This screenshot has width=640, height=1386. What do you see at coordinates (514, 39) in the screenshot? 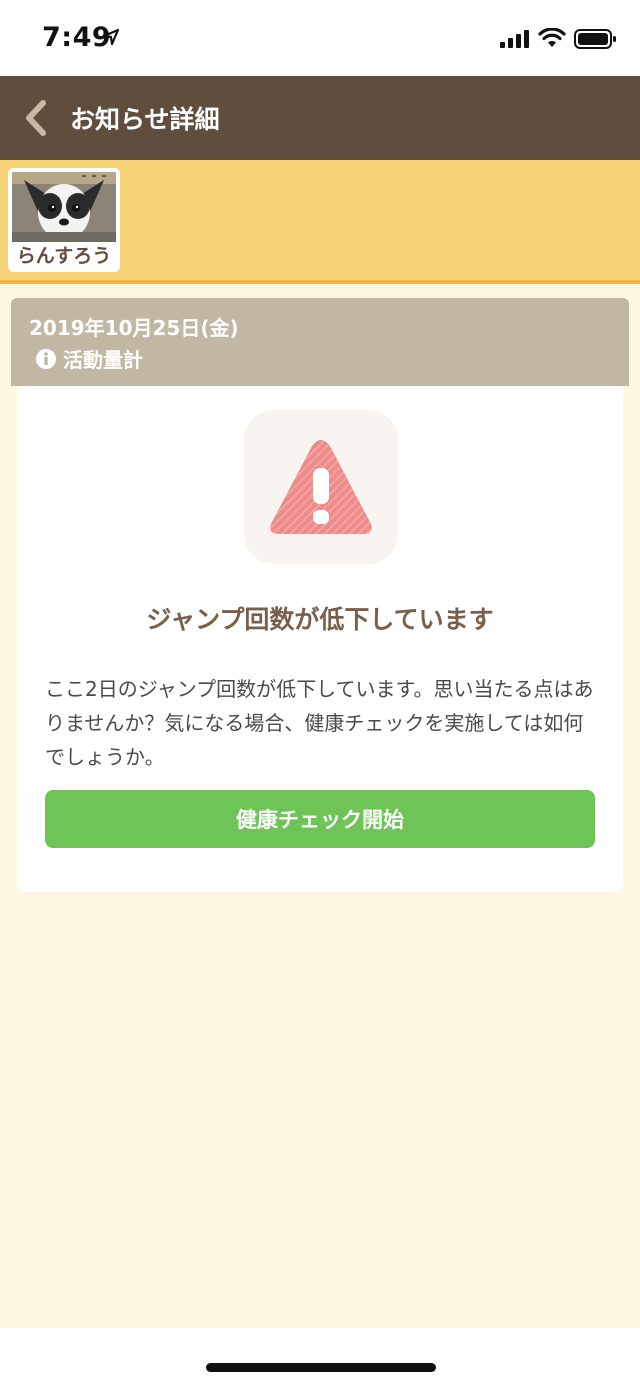
I see `cellular-signal-icon` at bounding box center [514, 39].